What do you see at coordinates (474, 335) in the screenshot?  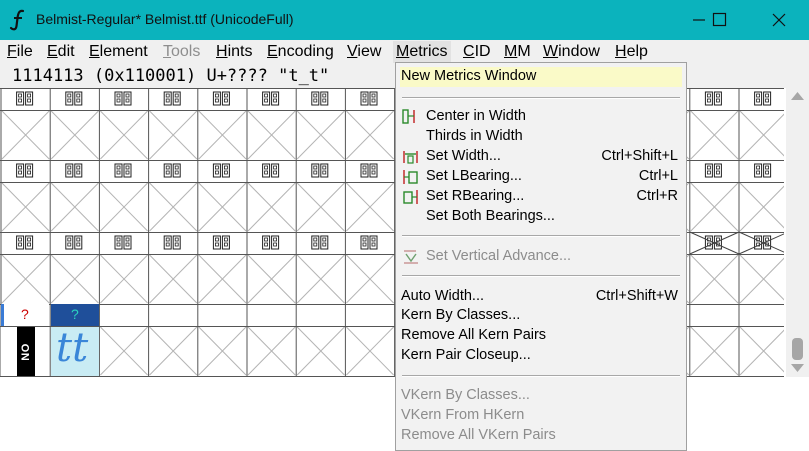 I see `menu-item-label: Remove All Kern Pairs` at bounding box center [474, 335].